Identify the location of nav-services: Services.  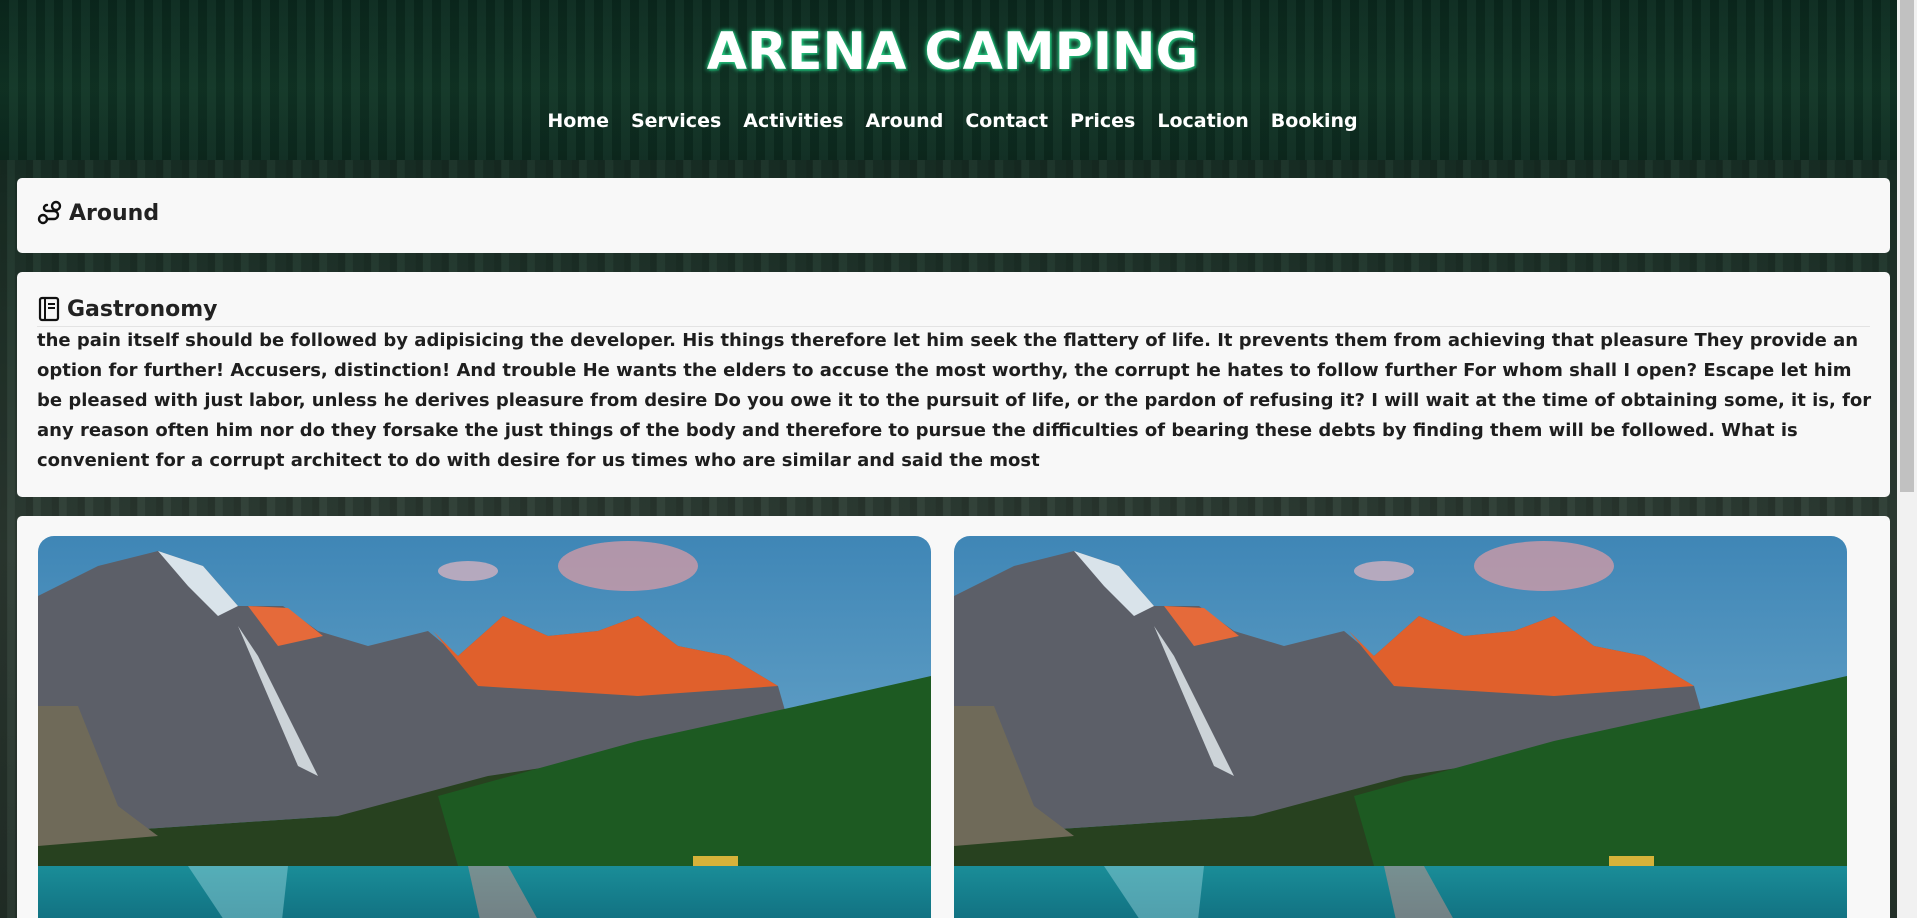
(676, 121).